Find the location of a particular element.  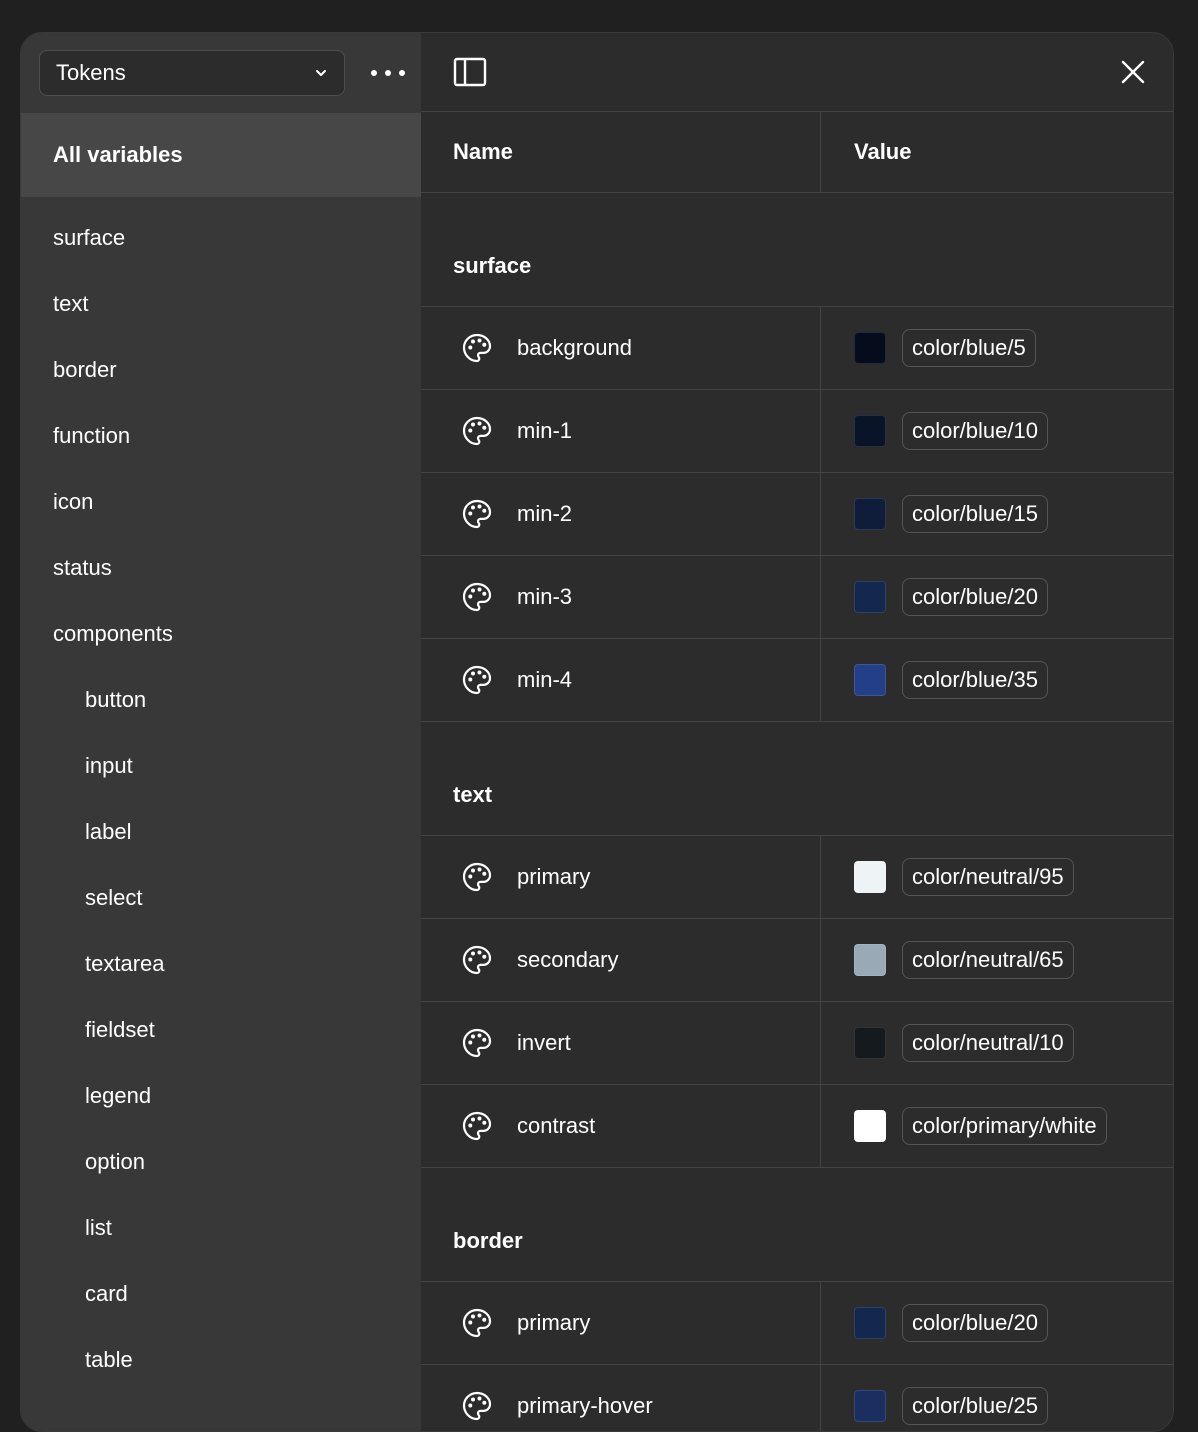

variable-value-cell: color/neutral/65 is located at coordinates (997, 960).